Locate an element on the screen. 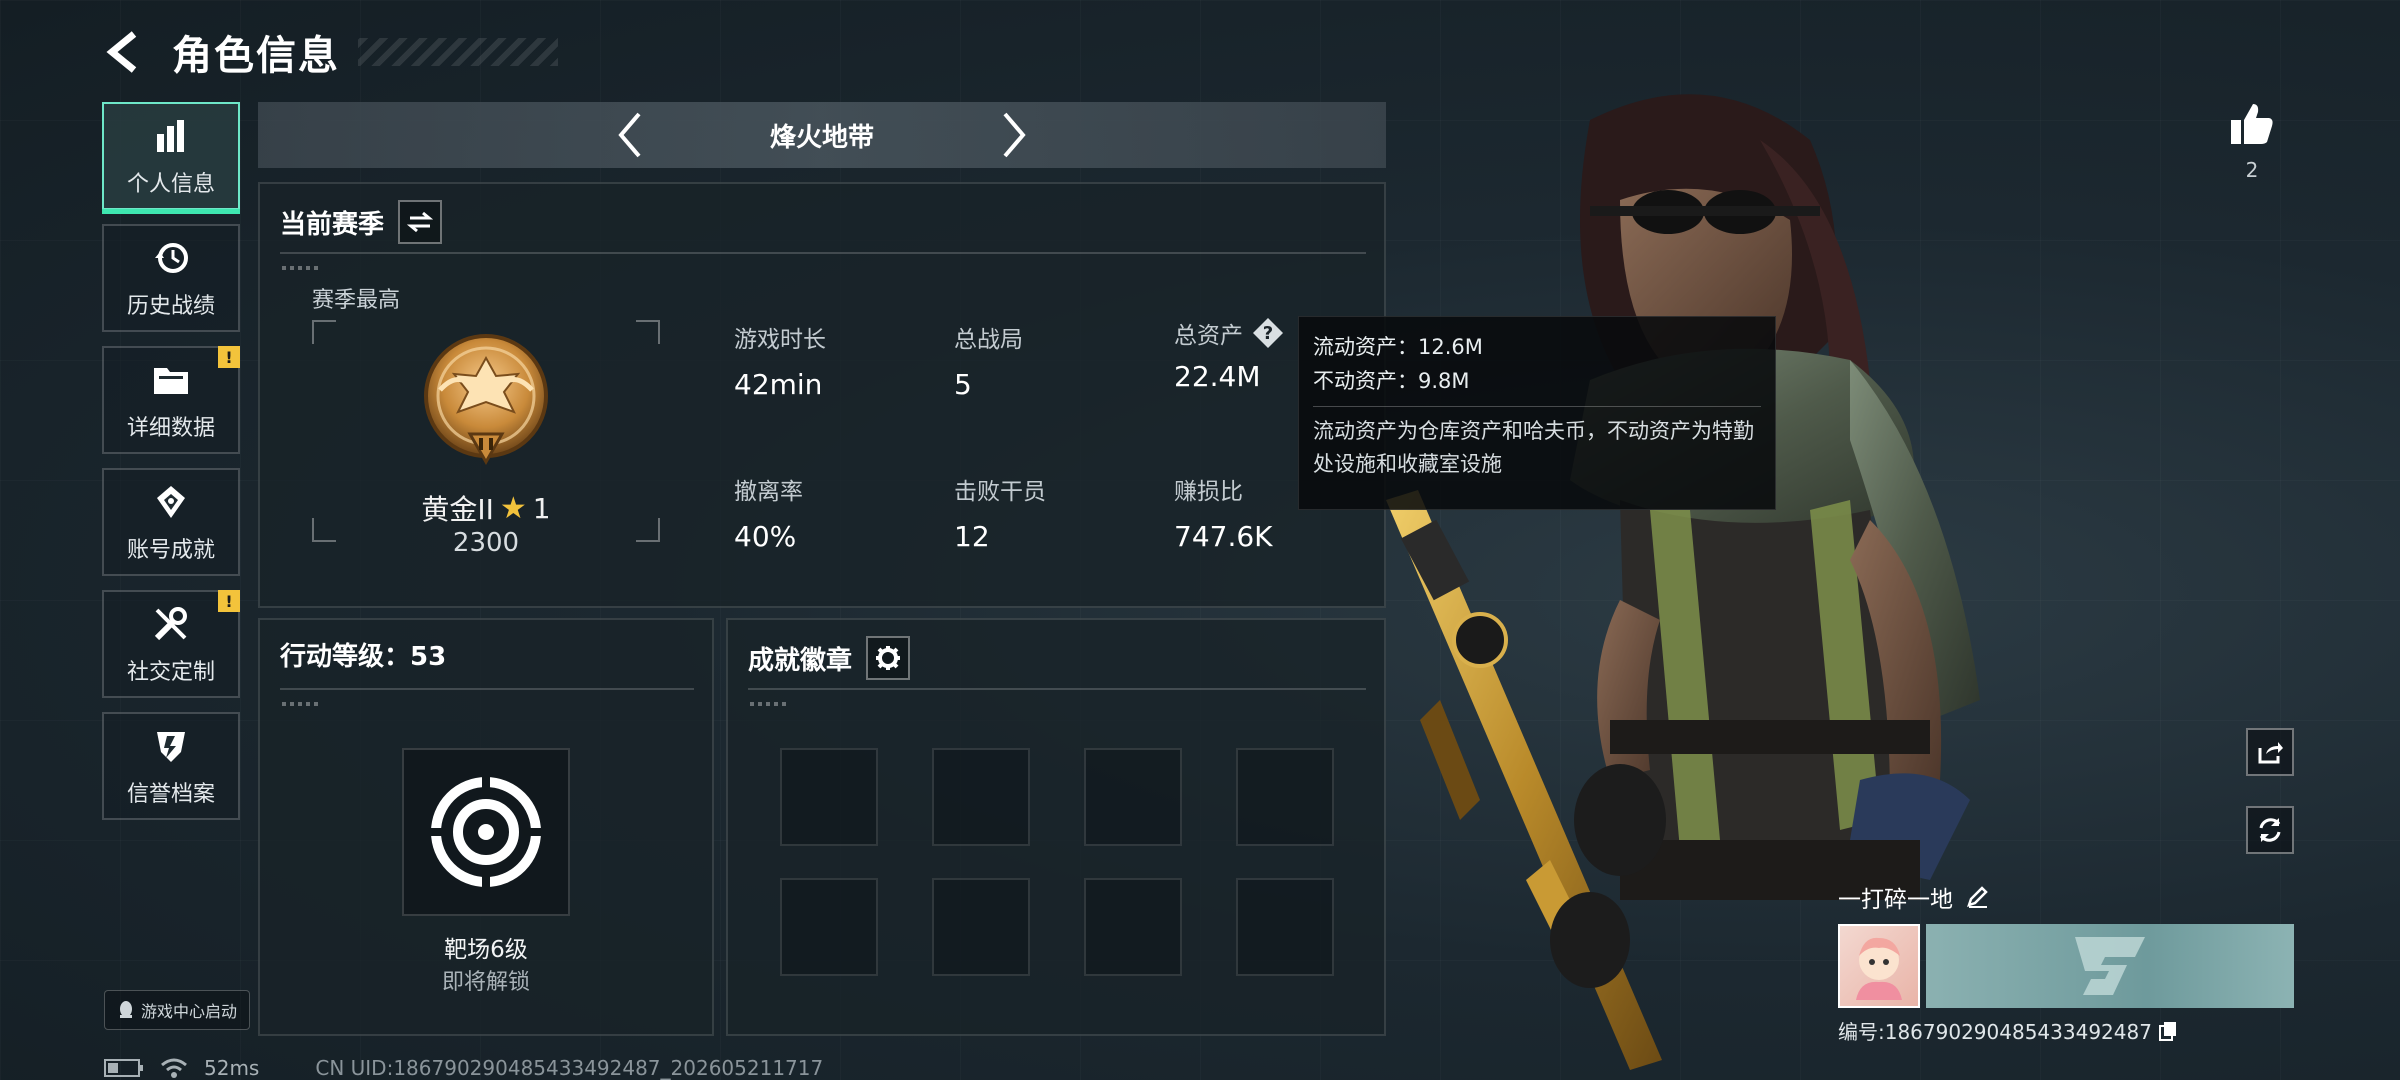 Image resolution: width=2400 pixels, height=1080 pixels. switch-season-button is located at coordinates (420, 222).